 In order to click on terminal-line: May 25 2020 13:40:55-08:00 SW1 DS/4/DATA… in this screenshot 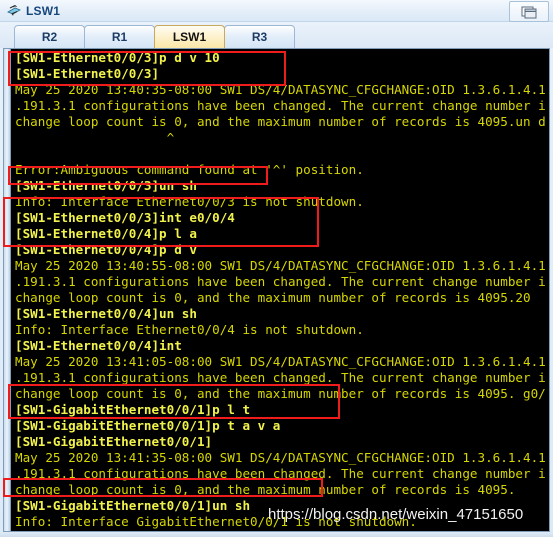, I will do `click(280, 265)`.